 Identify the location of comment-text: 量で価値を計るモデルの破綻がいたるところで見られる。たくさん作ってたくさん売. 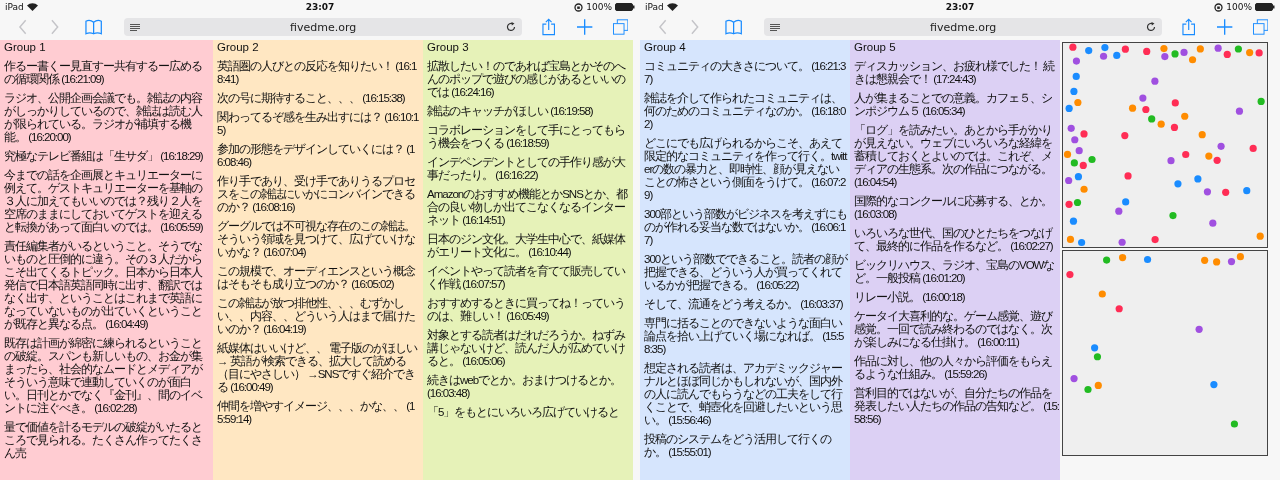
(103, 440).